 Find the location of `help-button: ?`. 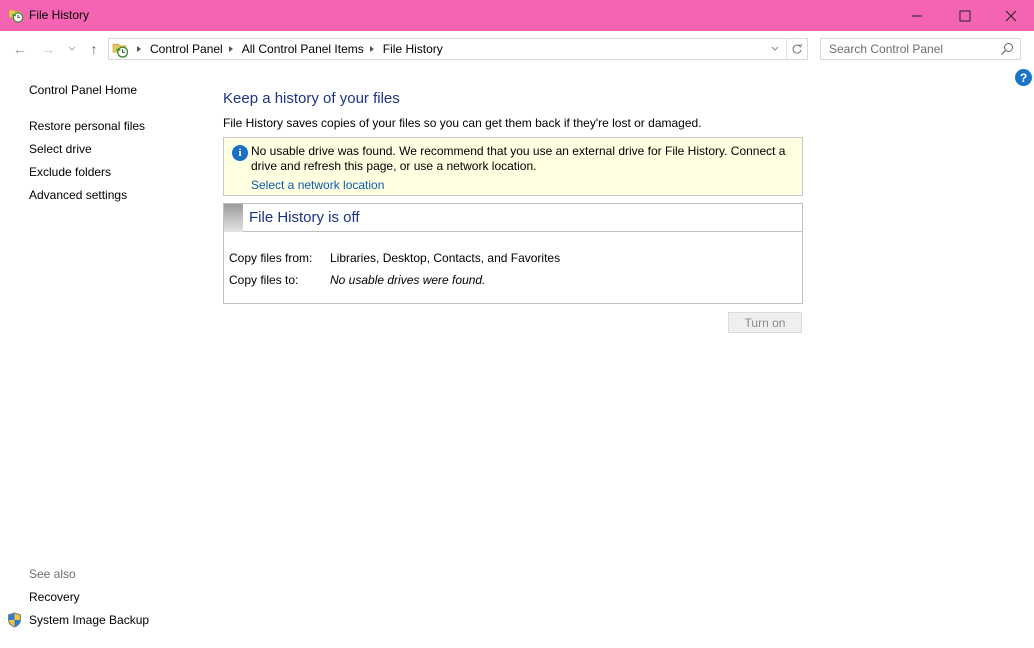

help-button: ? is located at coordinates (1023, 77).